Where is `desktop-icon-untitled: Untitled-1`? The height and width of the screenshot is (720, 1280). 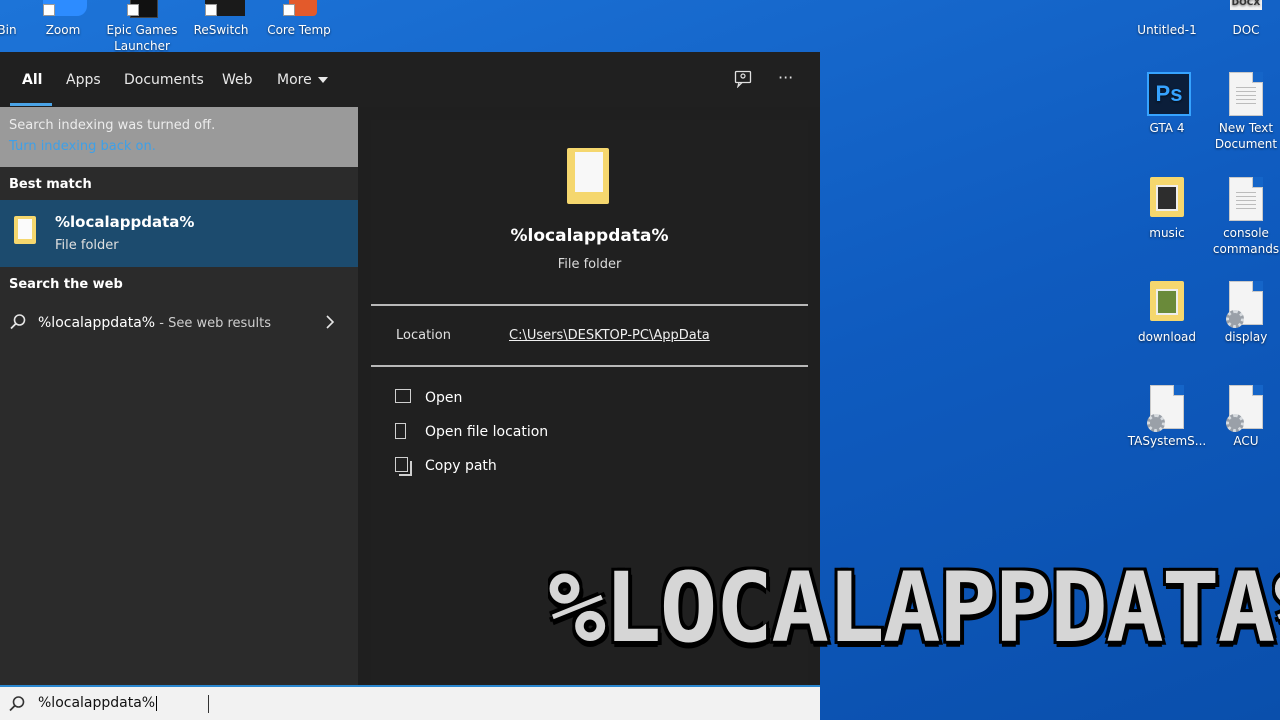 desktop-icon-untitled: Untitled-1 is located at coordinates (1167, 19).